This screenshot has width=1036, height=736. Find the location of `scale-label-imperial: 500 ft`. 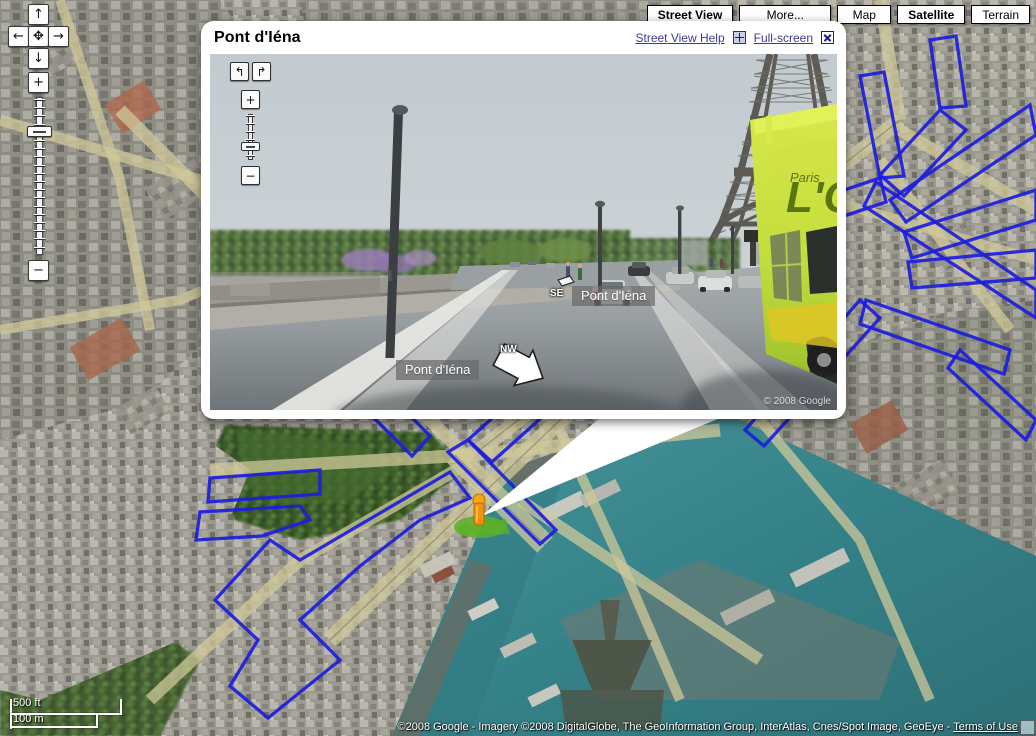

scale-label-imperial: 500 ft is located at coordinates (27, 703).